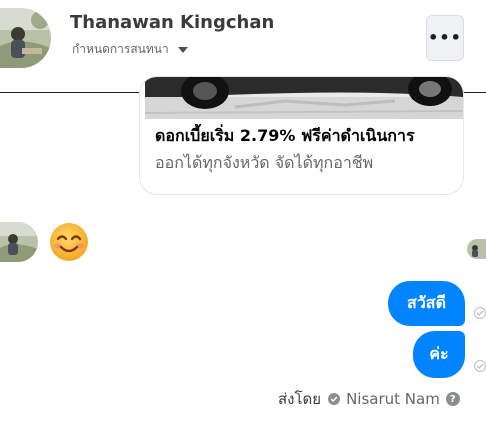  I want to click on seen-by-avatar, so click(476, 249).